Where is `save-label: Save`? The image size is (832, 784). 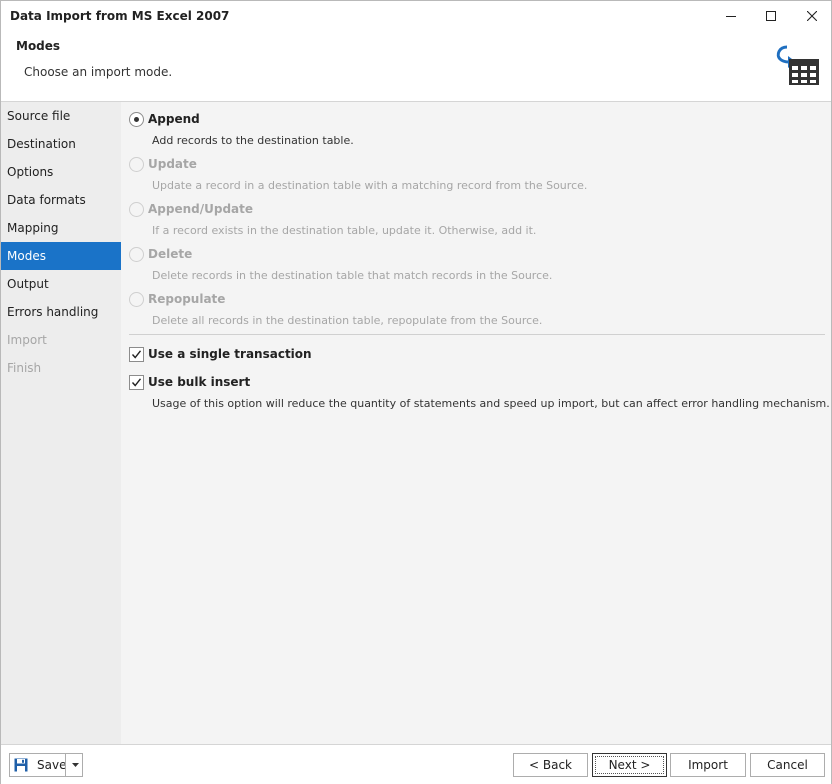
save-label: Save is located at coordinates (52, 765).